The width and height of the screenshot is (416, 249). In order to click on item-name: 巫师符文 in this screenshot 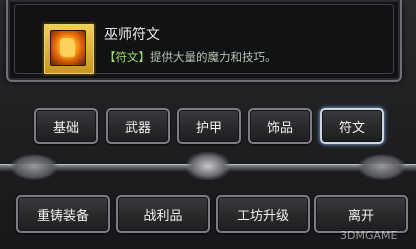, I will do `click(132, 35)`.